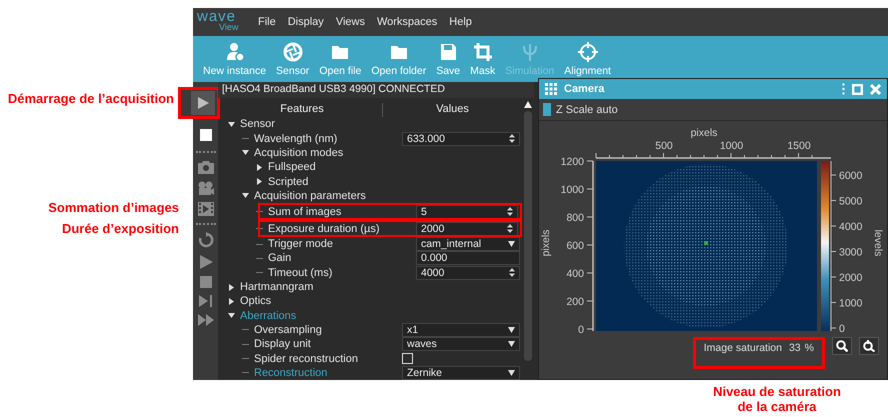 The width and height of the screenshot is (888, 417). Describe the element at coordinates (551, 89) in the screenshot. I see `grid-icon` at that location.